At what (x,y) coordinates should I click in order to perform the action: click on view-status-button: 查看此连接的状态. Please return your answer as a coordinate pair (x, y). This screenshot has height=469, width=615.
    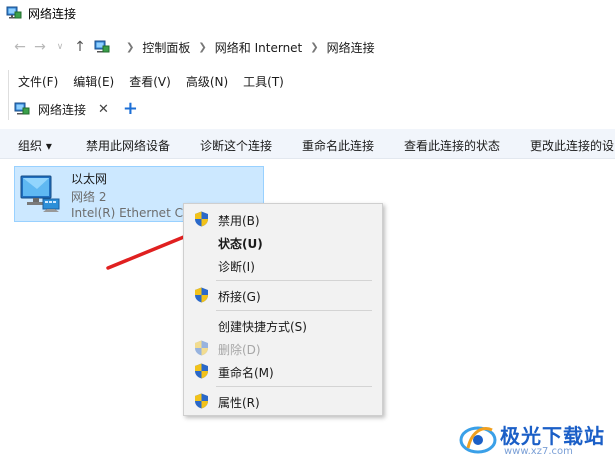
    Looking at the image, I should click on (452, 145).